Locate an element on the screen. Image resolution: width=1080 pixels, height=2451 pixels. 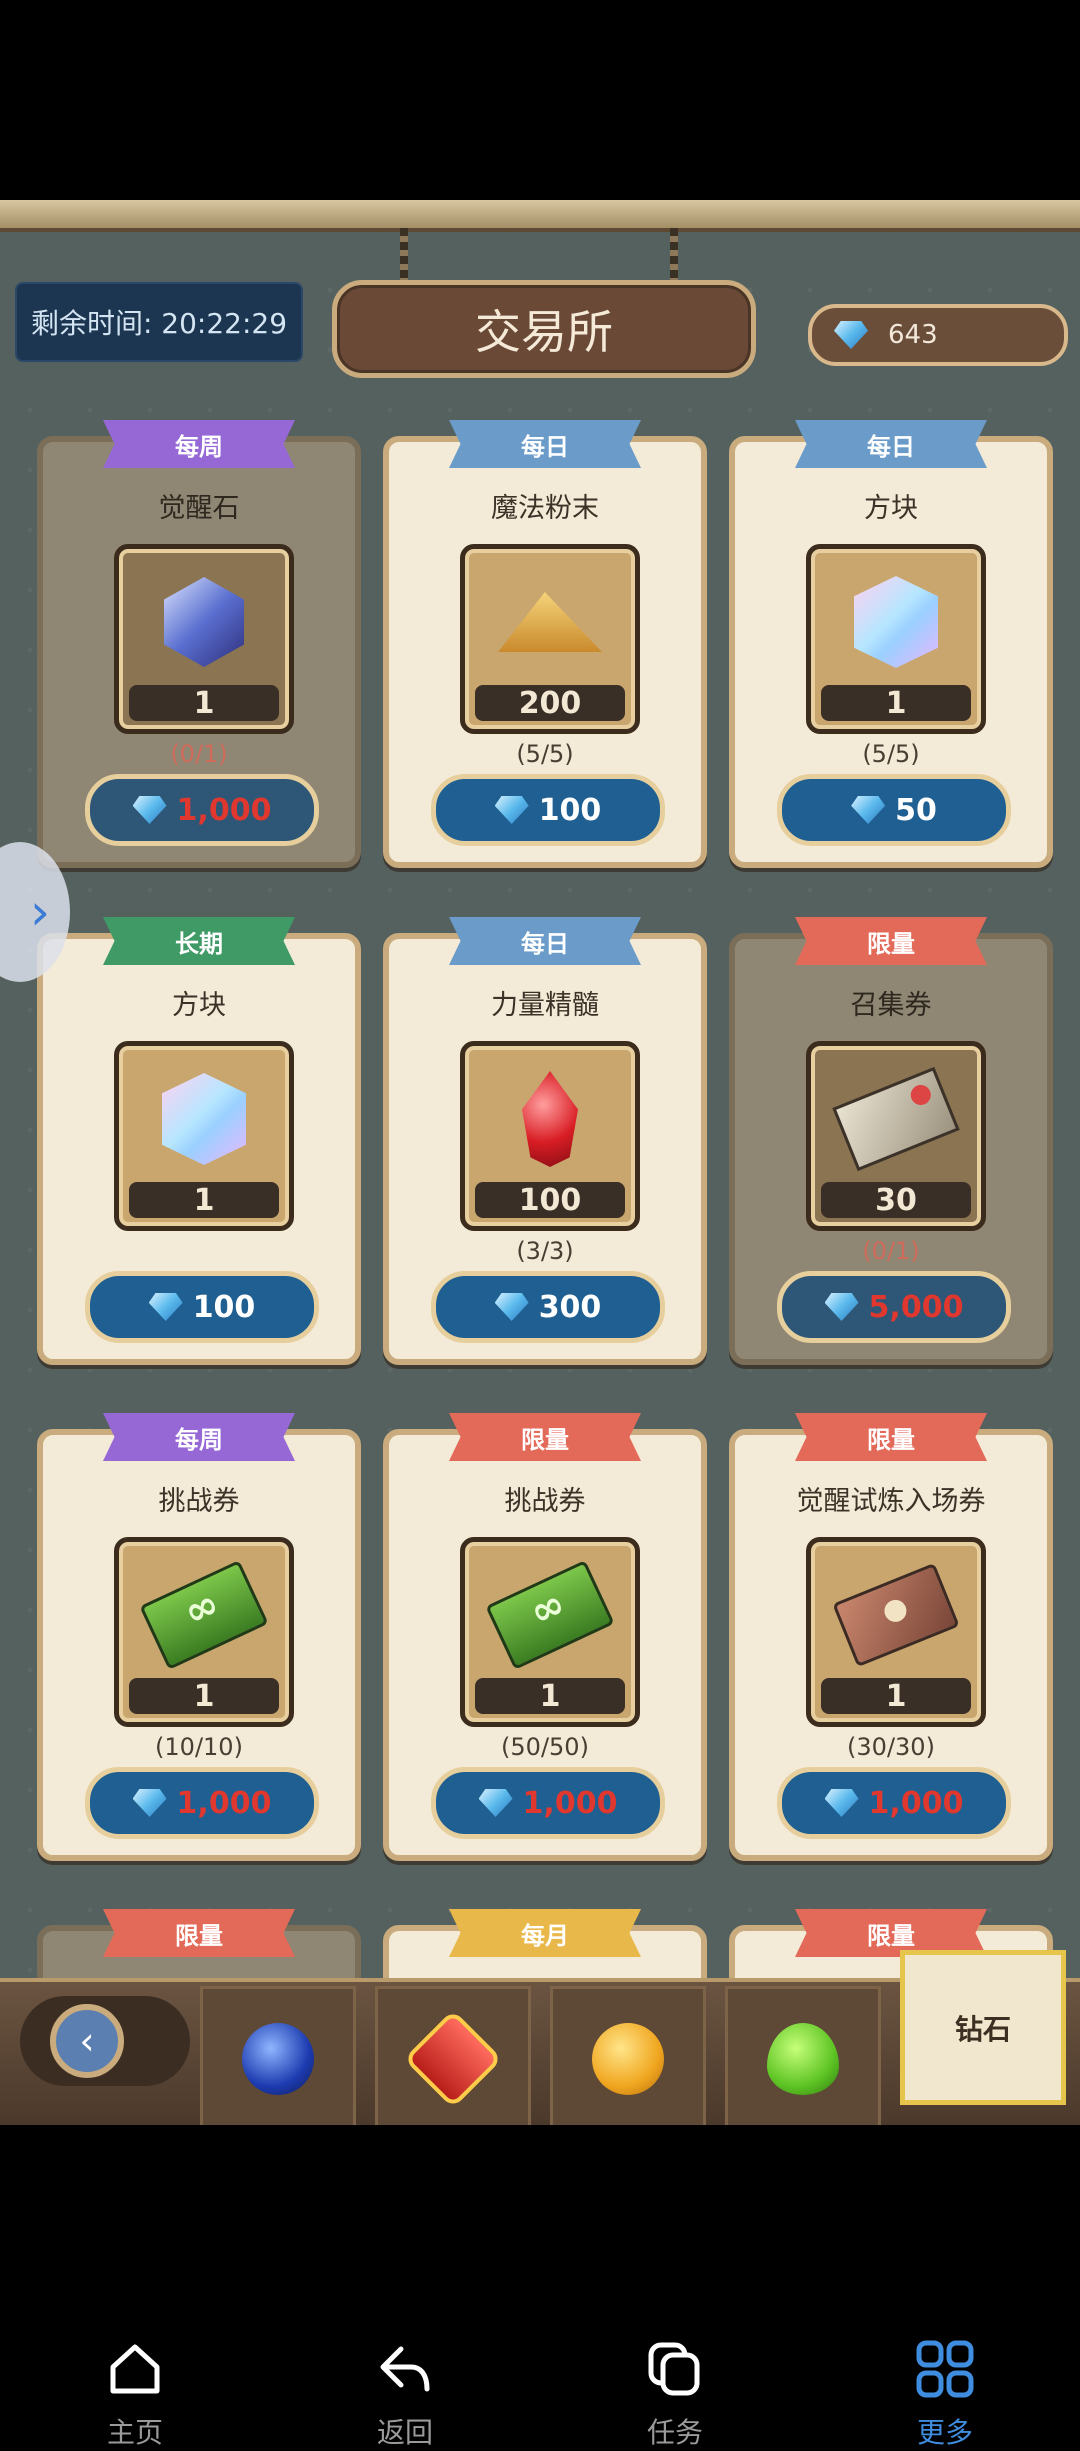
shop-item-card: 每日 魔法粉末 200 (5/5) 100 is located at coordinates (545, 644).